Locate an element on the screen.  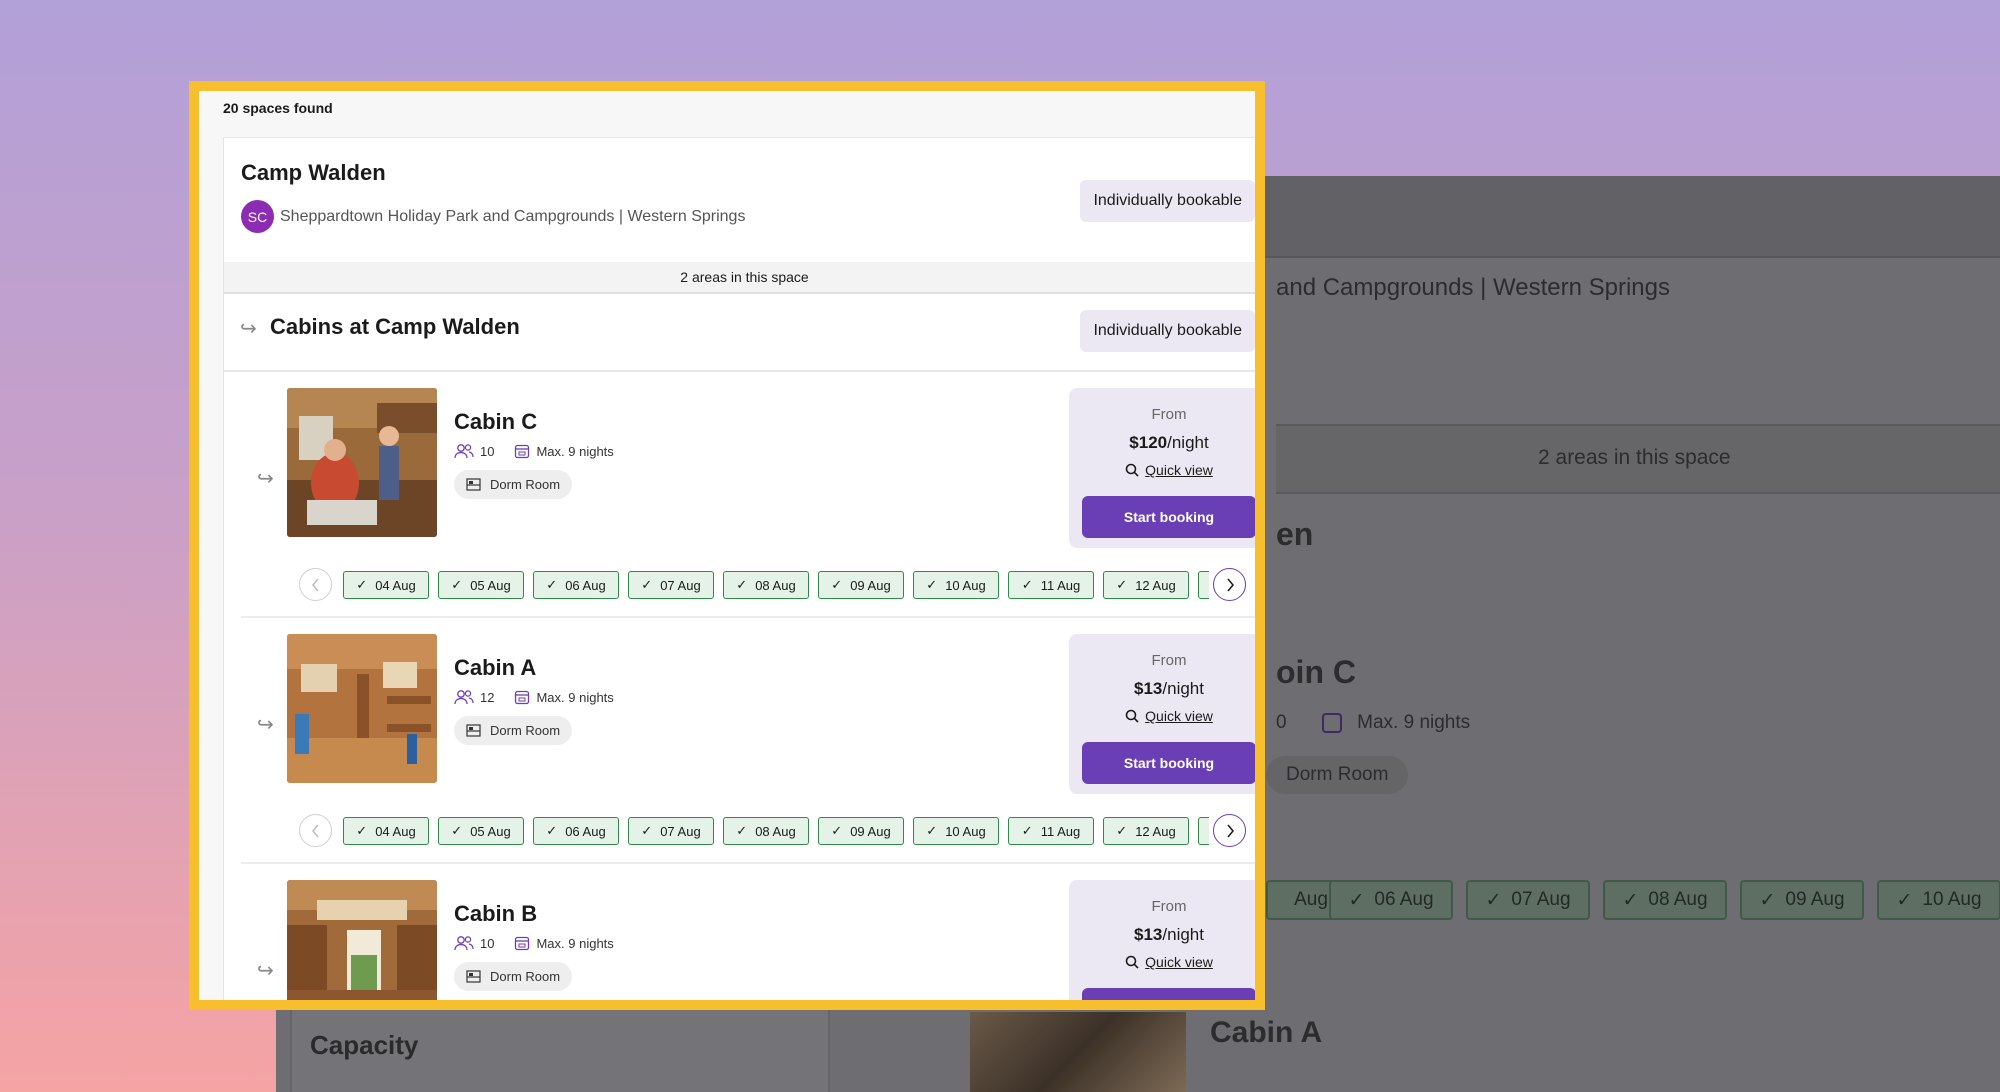
room-type-chip: Dorm Room is located at coordinates (513, 730).